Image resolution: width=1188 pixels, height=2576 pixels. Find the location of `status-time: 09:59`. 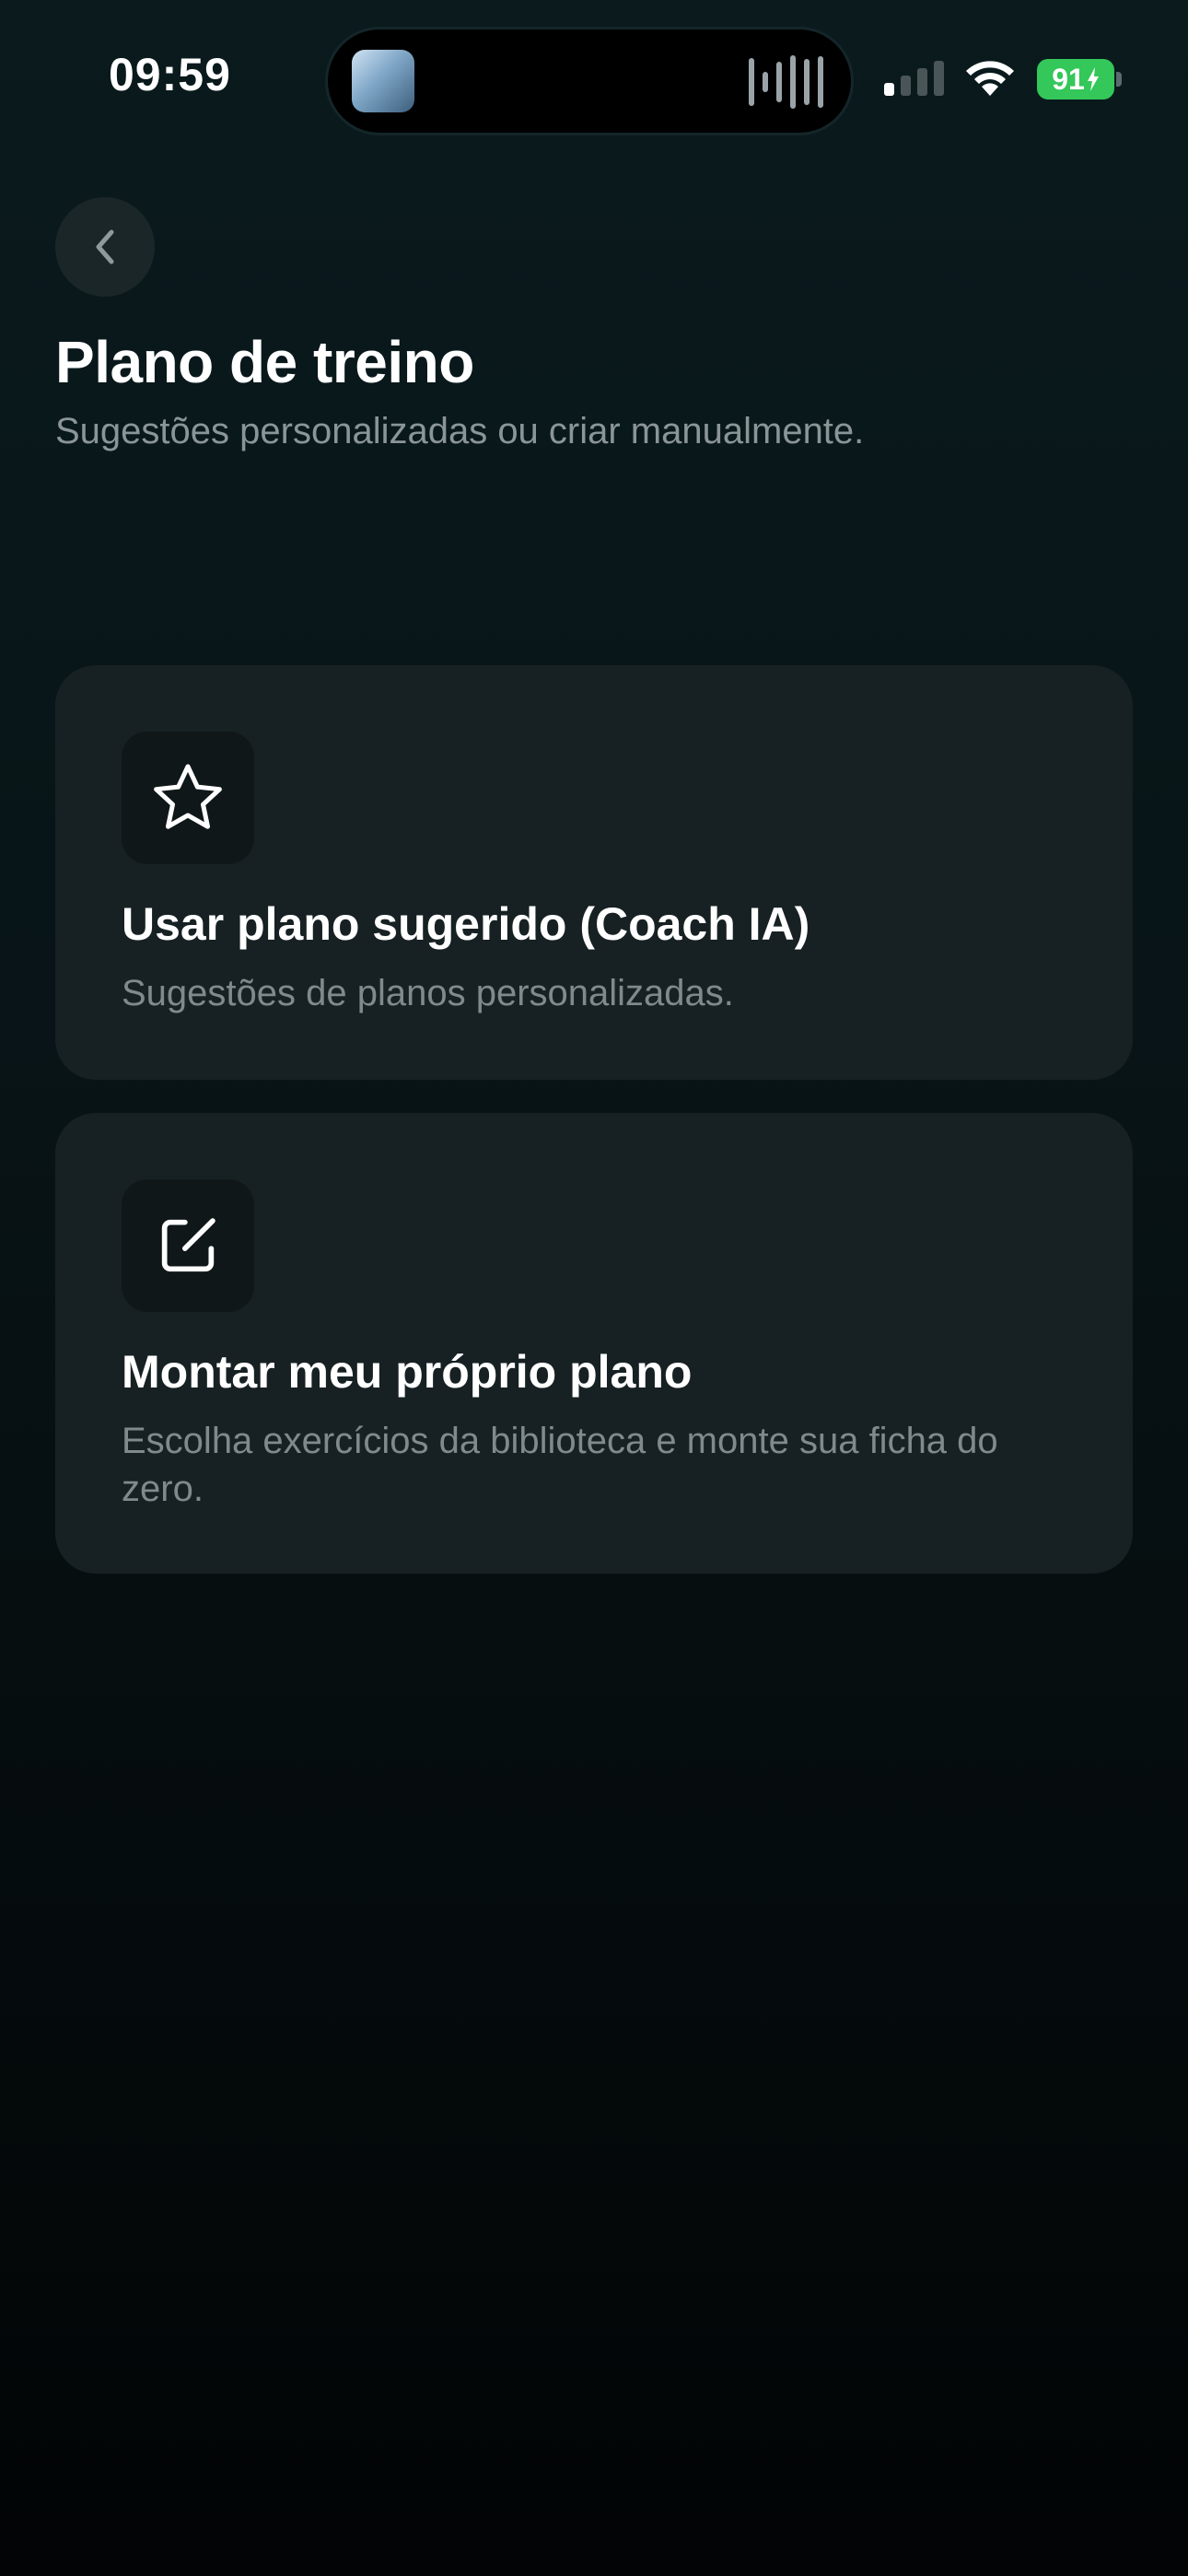

status-time: 09:59 is located at coordinates (170, 74).